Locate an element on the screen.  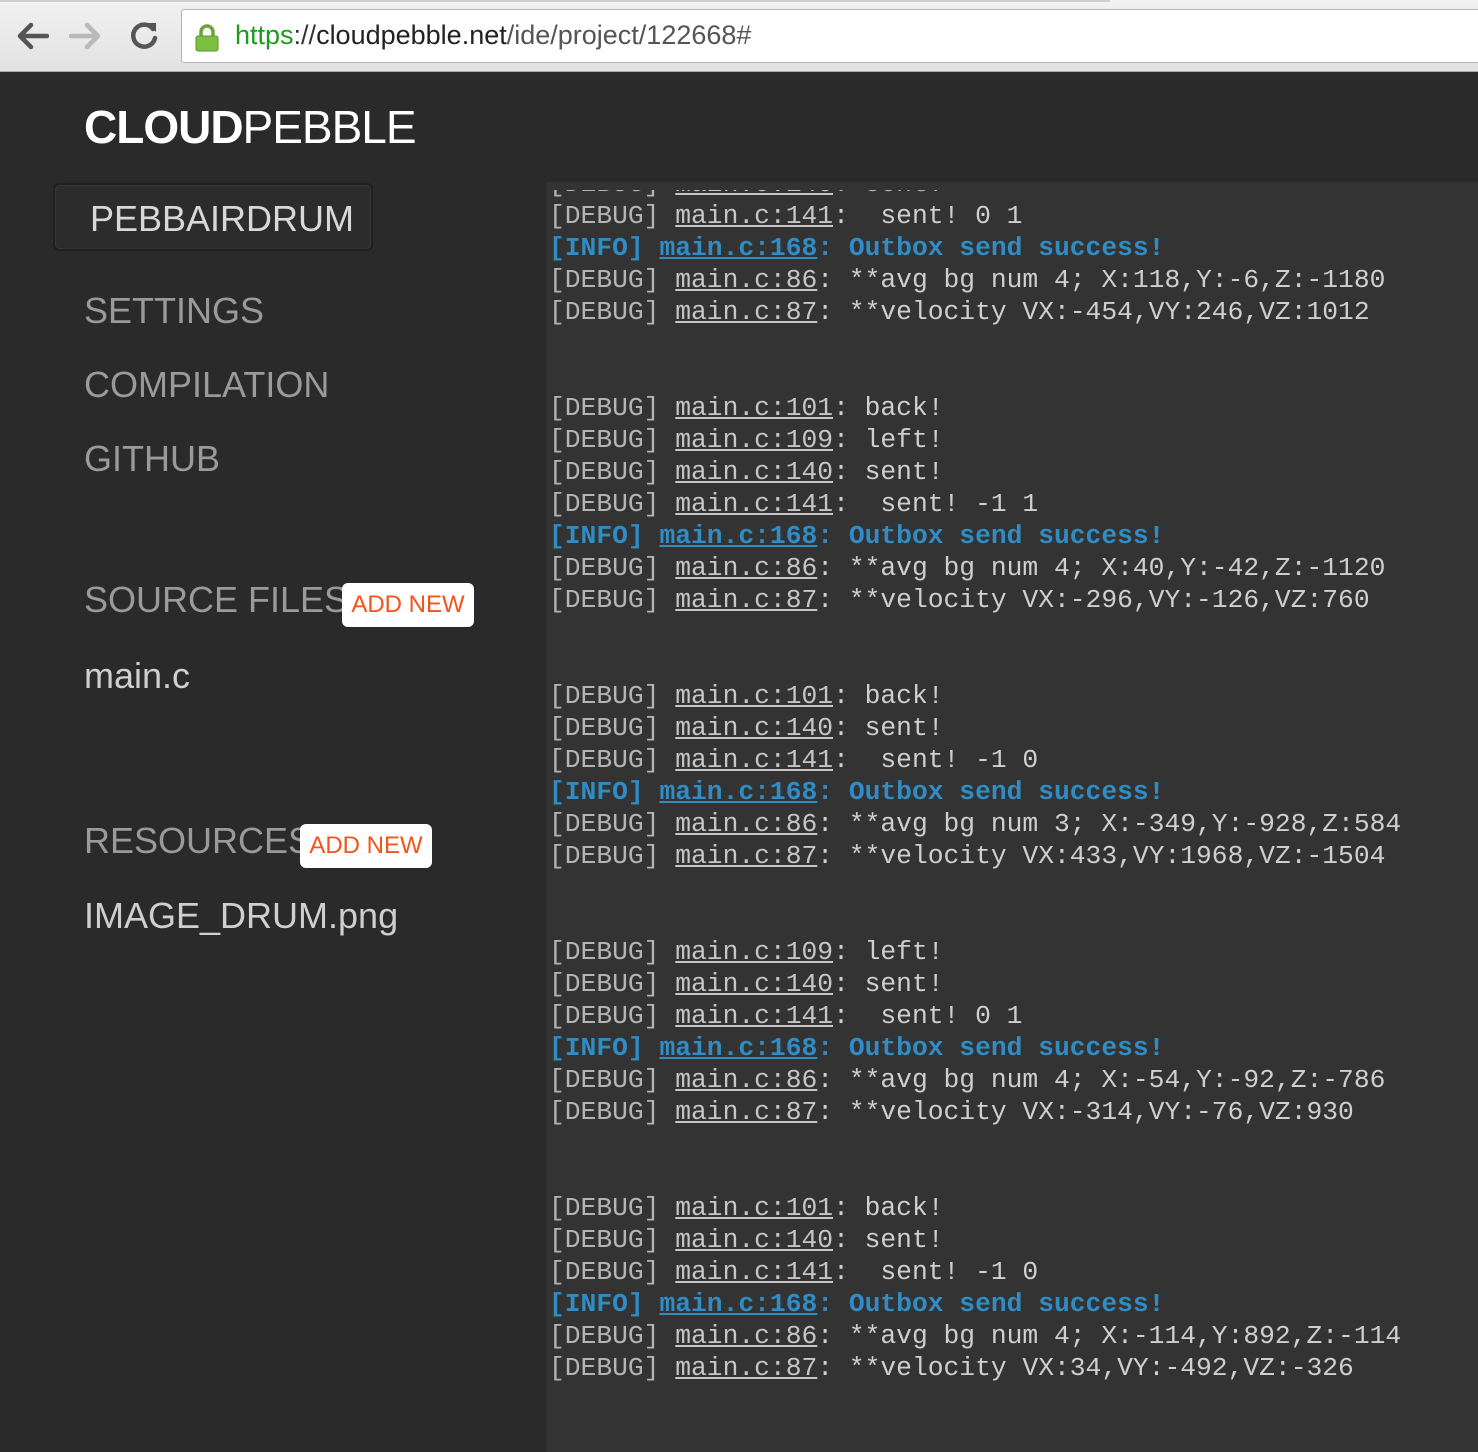
log-message: : sent! -1 0 is located at coordinates (936, 1272).